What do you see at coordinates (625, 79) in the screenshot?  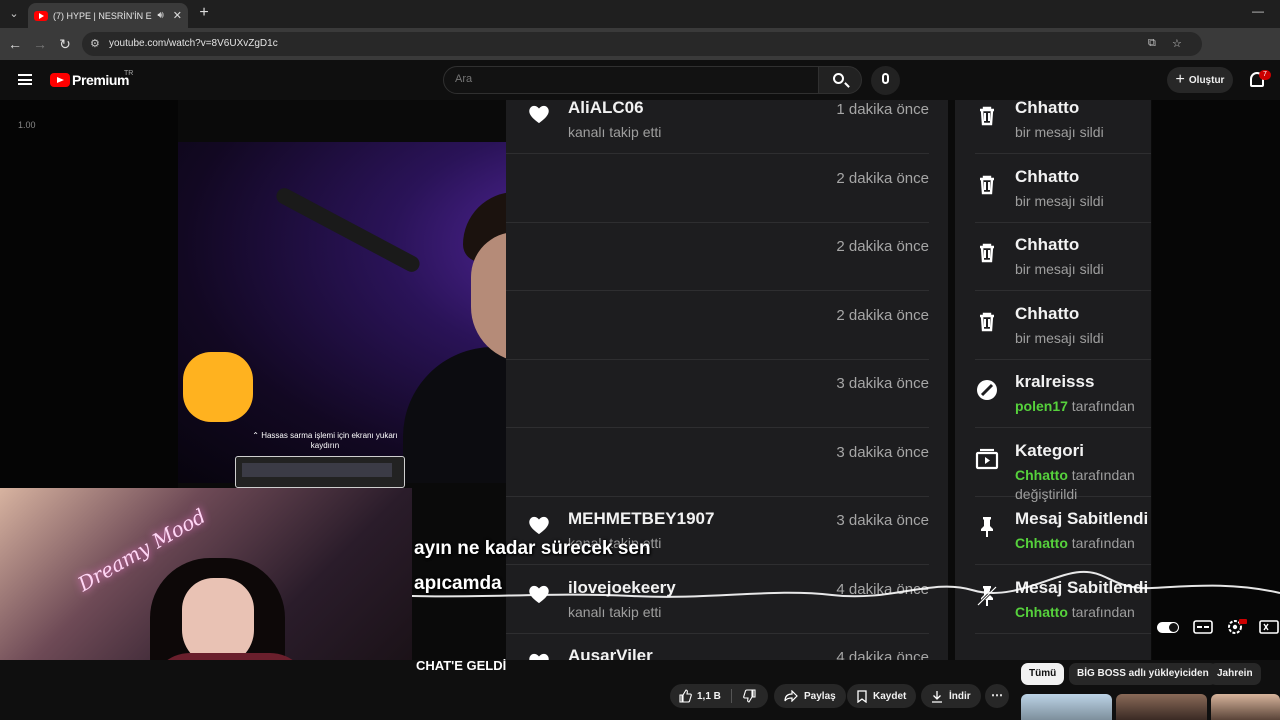 I see `search-input` at bounding box center [625, 79].